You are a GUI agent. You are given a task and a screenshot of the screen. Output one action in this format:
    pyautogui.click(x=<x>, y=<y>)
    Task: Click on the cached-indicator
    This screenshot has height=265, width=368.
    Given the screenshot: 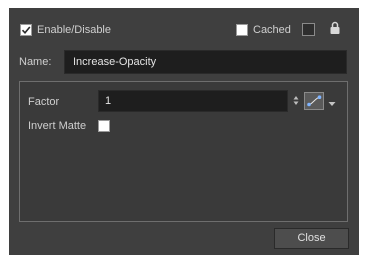 What is the action you would take?
    pyautogui.click(x=308, y=29)
    